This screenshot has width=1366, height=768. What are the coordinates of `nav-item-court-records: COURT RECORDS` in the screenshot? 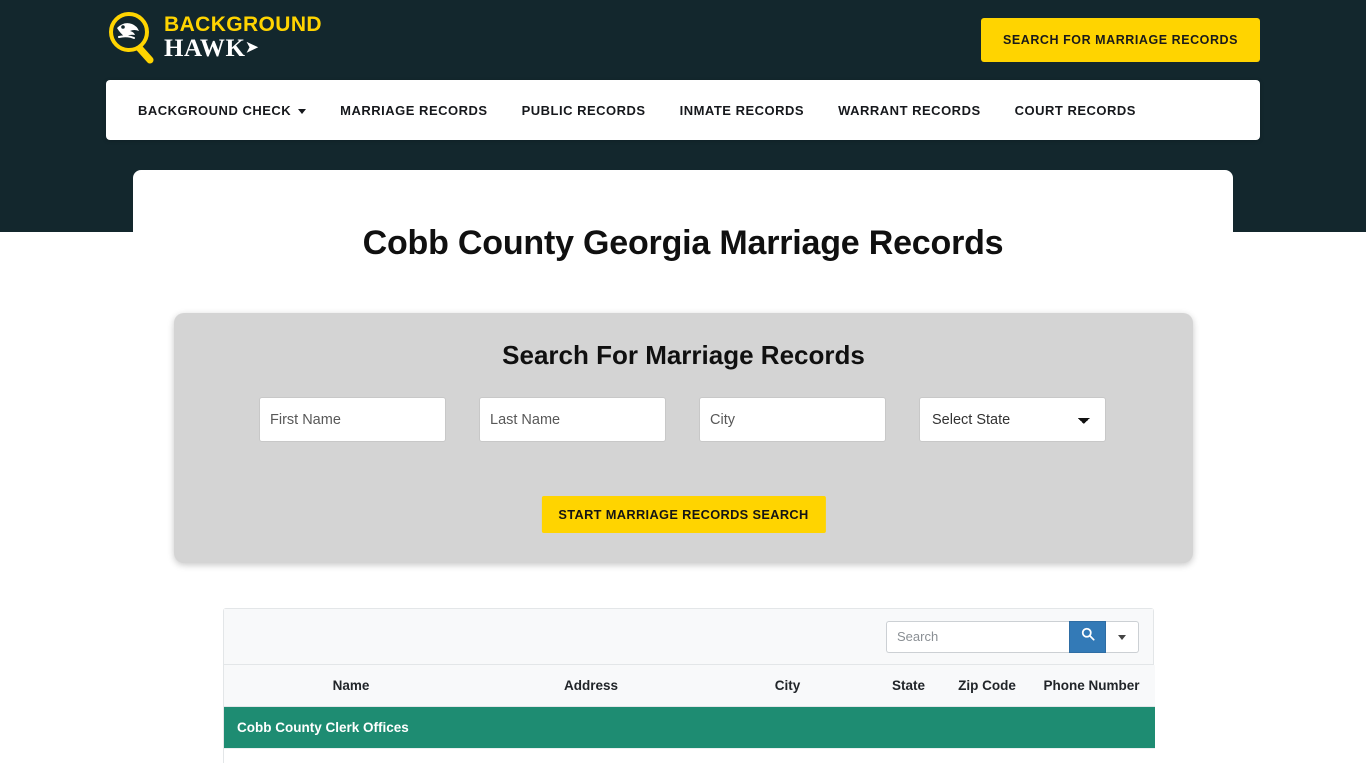 It's located at (1075, 110).